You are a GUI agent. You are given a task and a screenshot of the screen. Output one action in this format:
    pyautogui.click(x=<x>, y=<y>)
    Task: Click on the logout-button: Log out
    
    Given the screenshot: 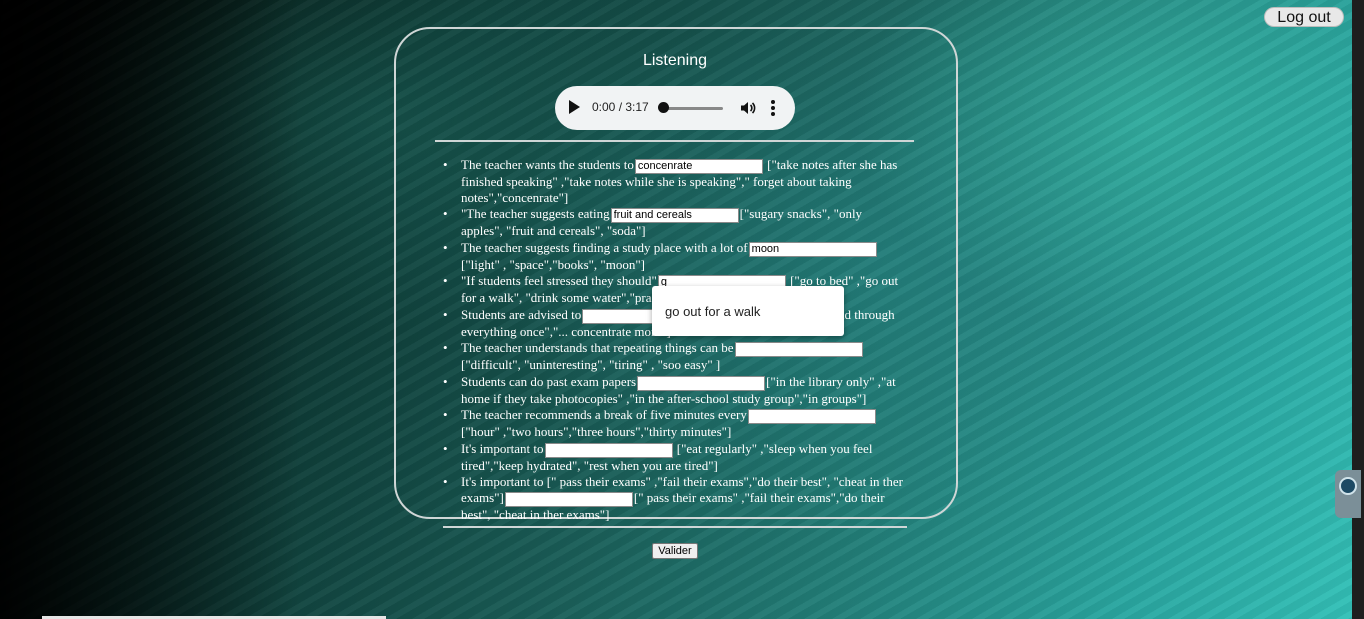 What is the action you would take?
    pyautogui.click(x=1304, y=17)
    